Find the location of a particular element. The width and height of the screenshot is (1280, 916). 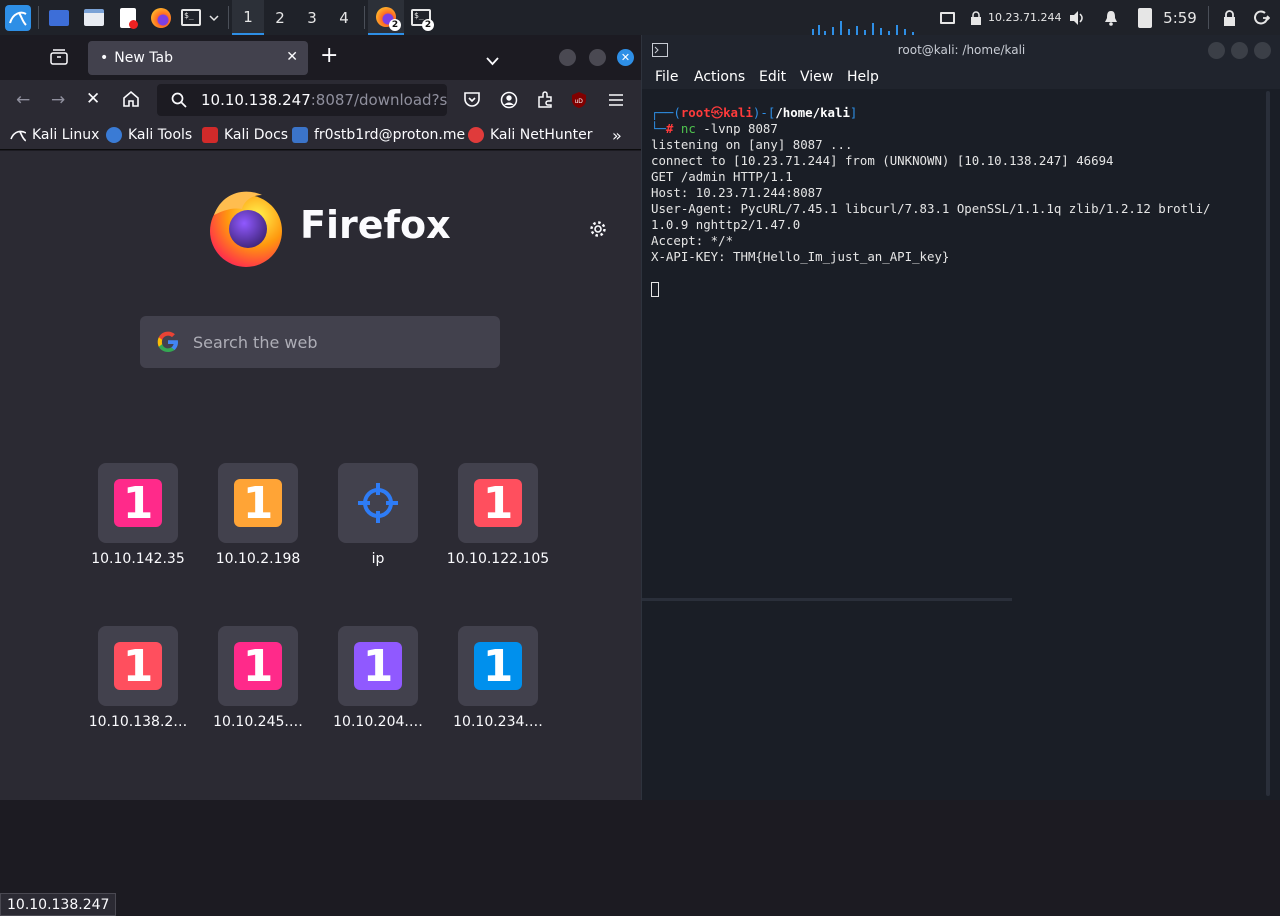

command-args: -lvnp 8087 is located at coordinates (740, 128).